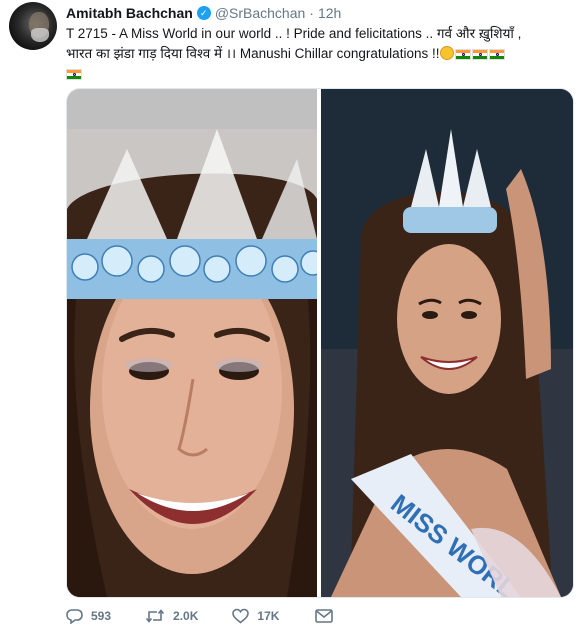  I want to click on retweet-count: 2.0K, so click(186, 616).